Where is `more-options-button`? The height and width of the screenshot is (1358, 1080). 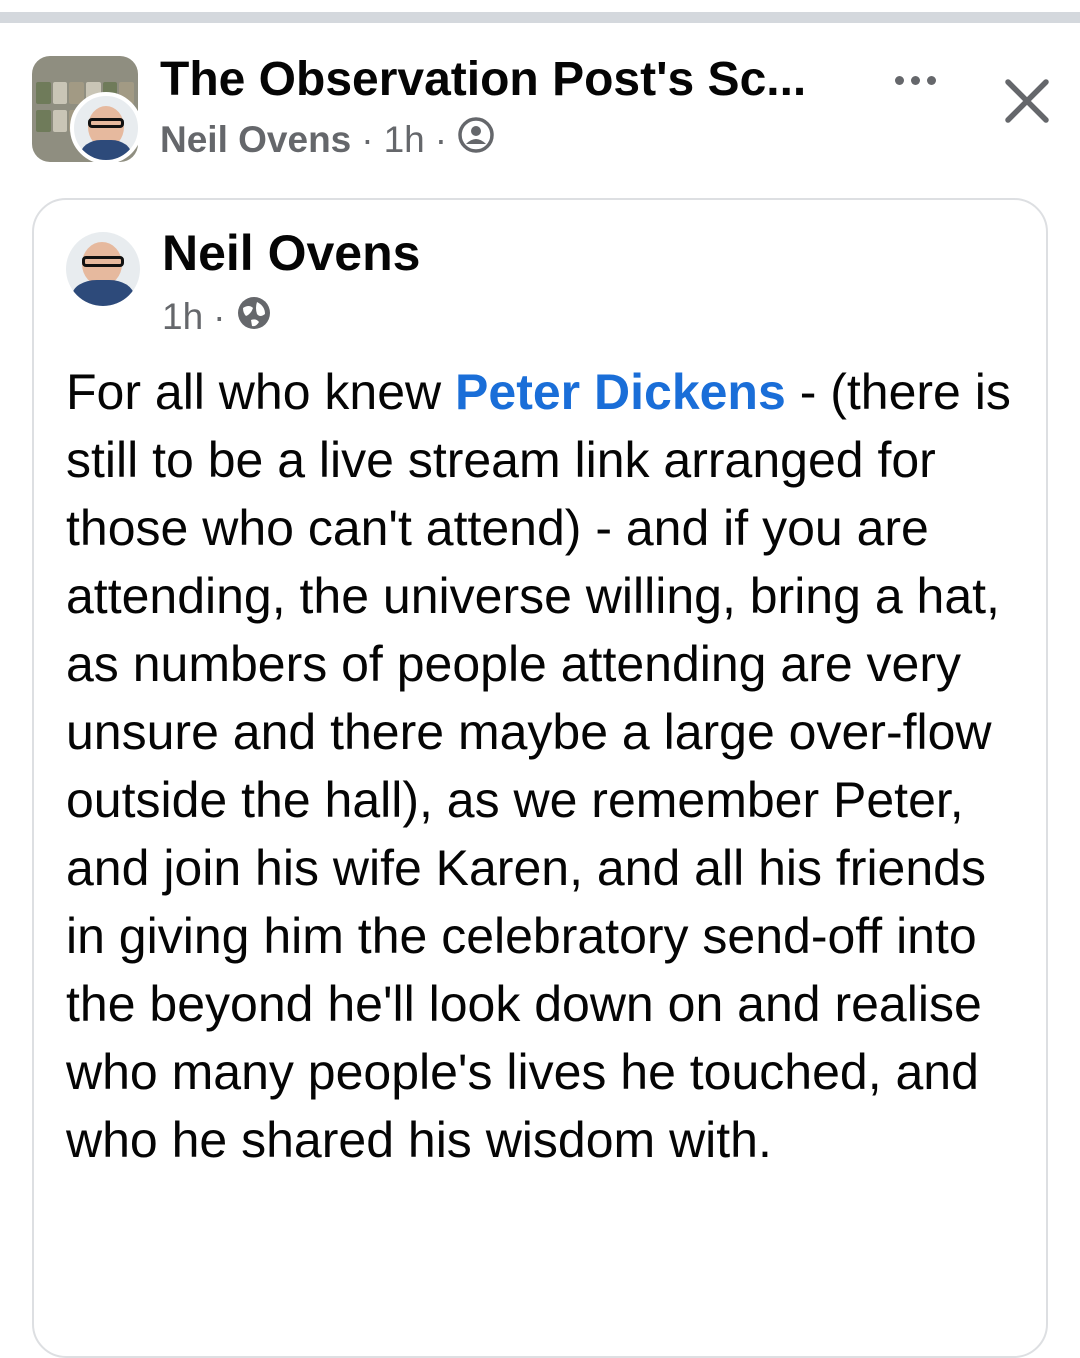 more-options-button is located at coordinates (915, 80).